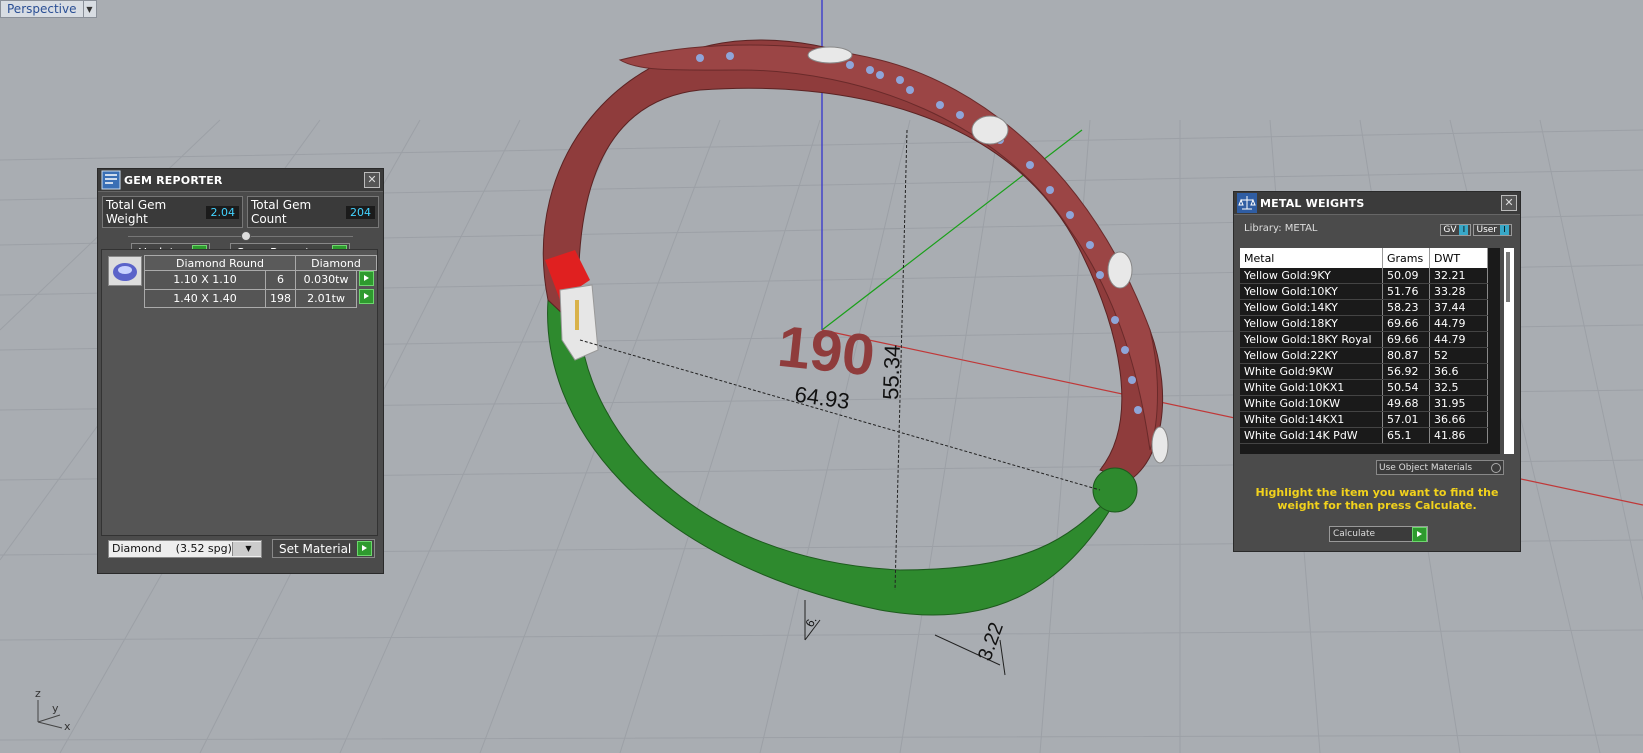 Image resolution: width=1643 pixels, height=753 pixels. Describe the element at coordinates (365, 548) in the screenshot. I see `set-material-go-icon` at that location.